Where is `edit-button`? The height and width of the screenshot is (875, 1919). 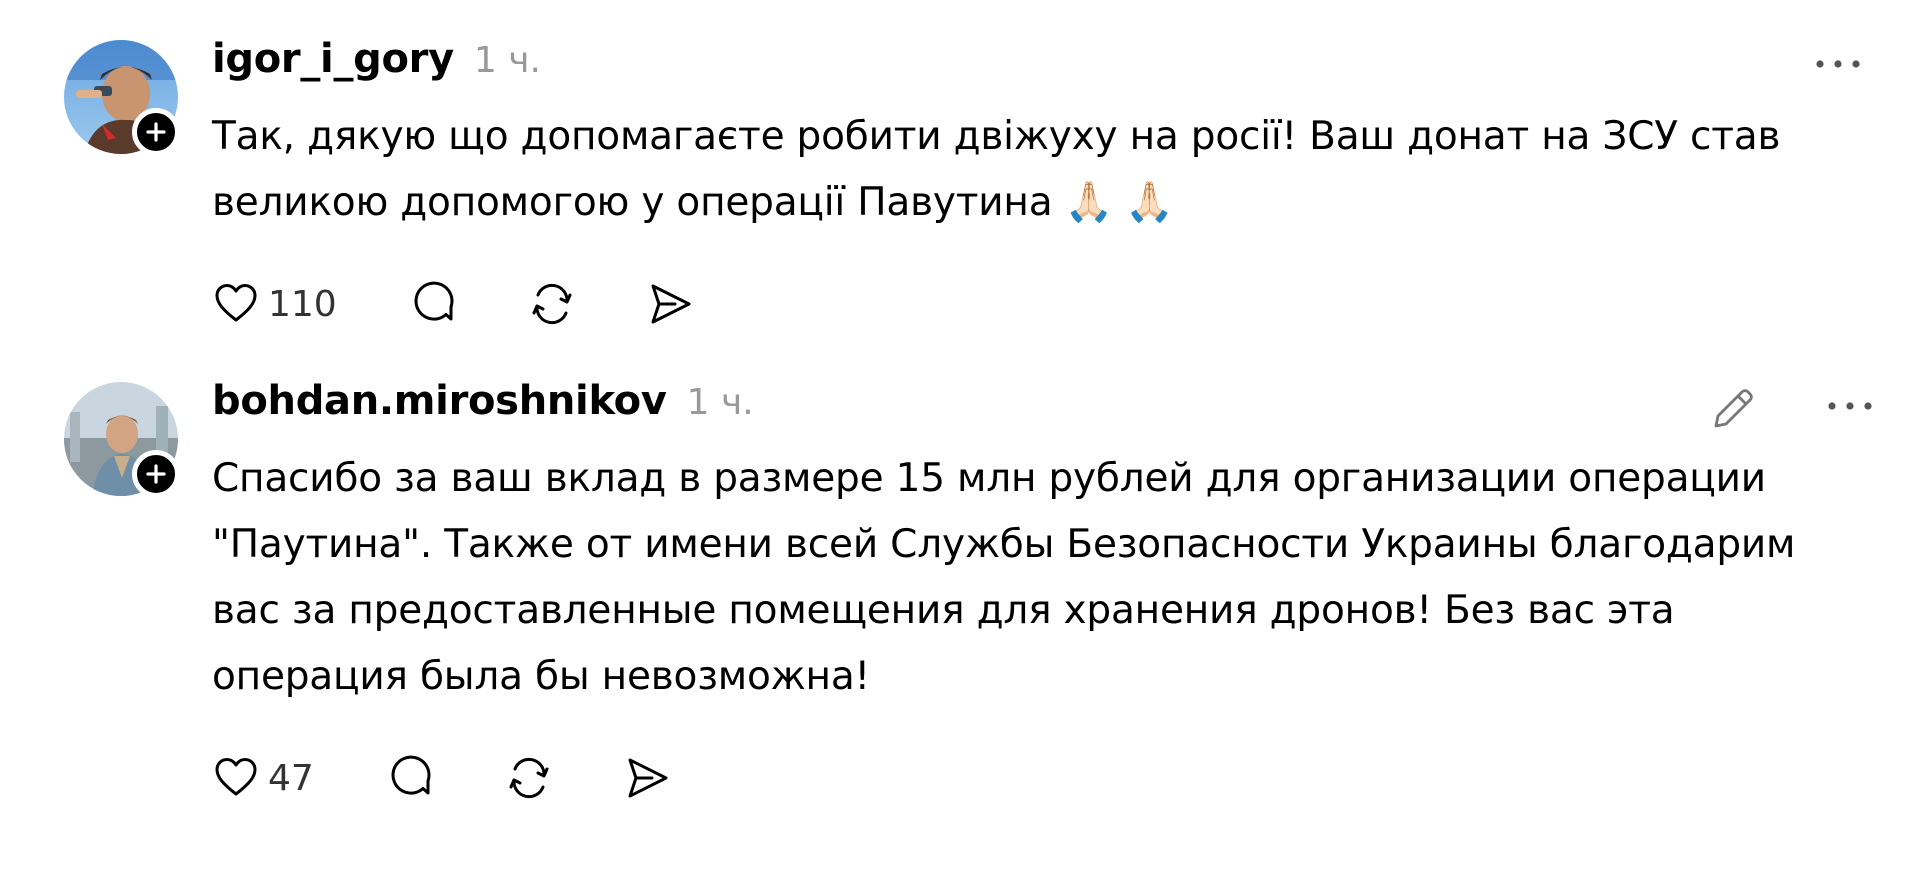
edit-button is located at coordinates (1734, 408).